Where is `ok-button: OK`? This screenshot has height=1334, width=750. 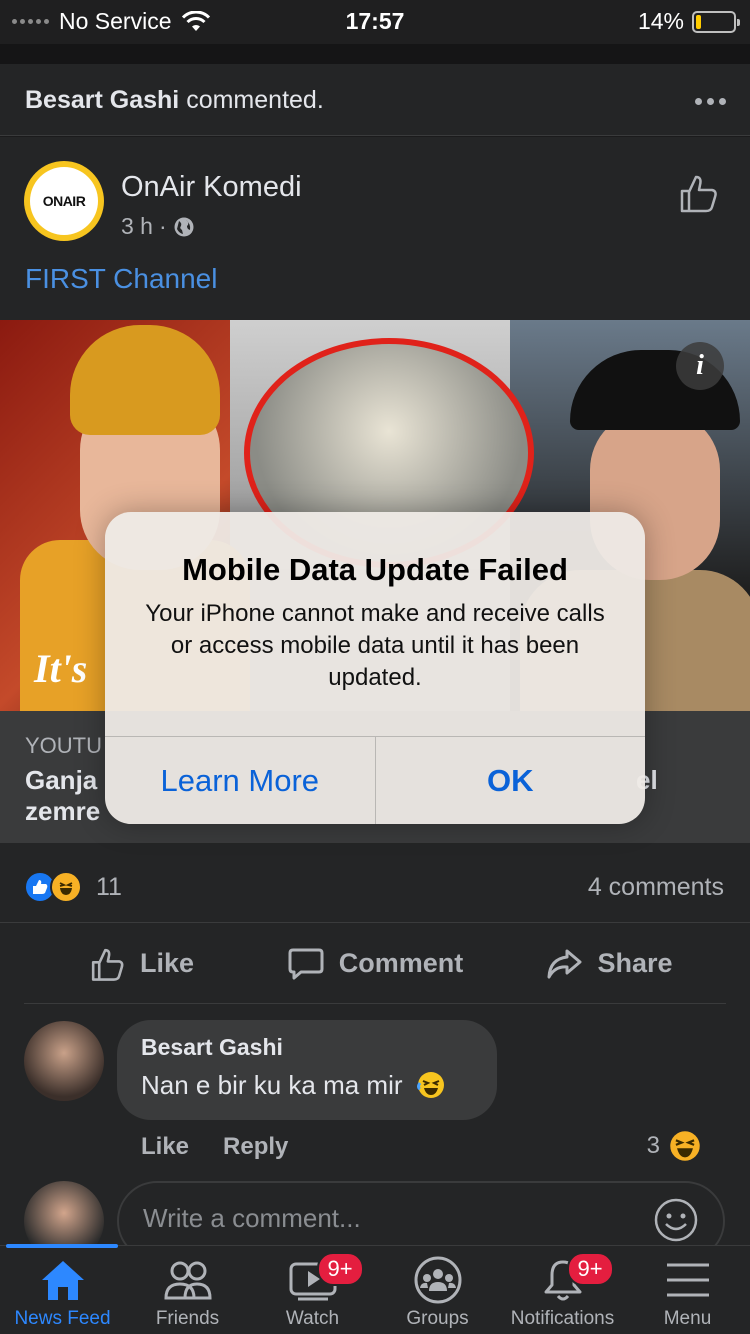
ok-button: OK is located at coordinates (510, 780).